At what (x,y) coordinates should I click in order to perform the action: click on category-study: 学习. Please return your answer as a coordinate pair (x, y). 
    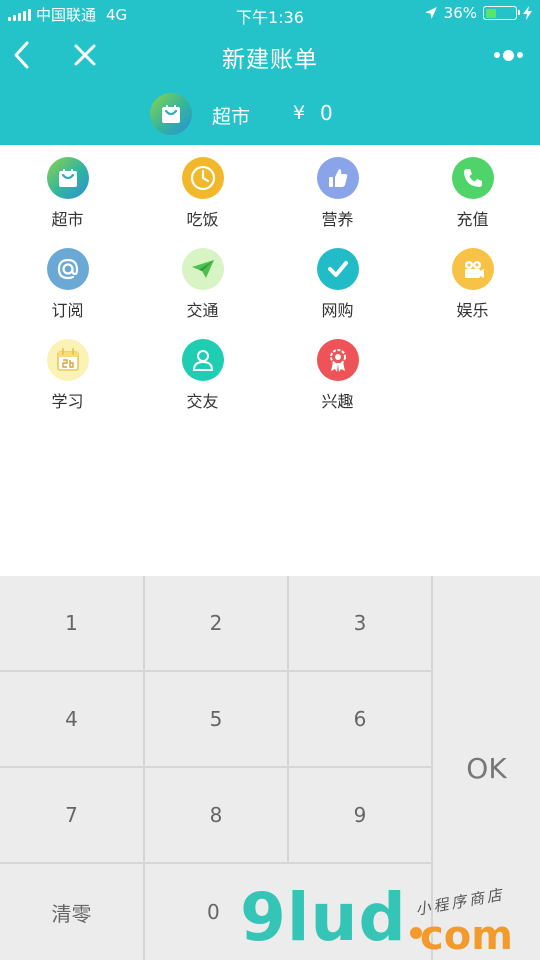
    Looking at the image, I should click on (67, 370).